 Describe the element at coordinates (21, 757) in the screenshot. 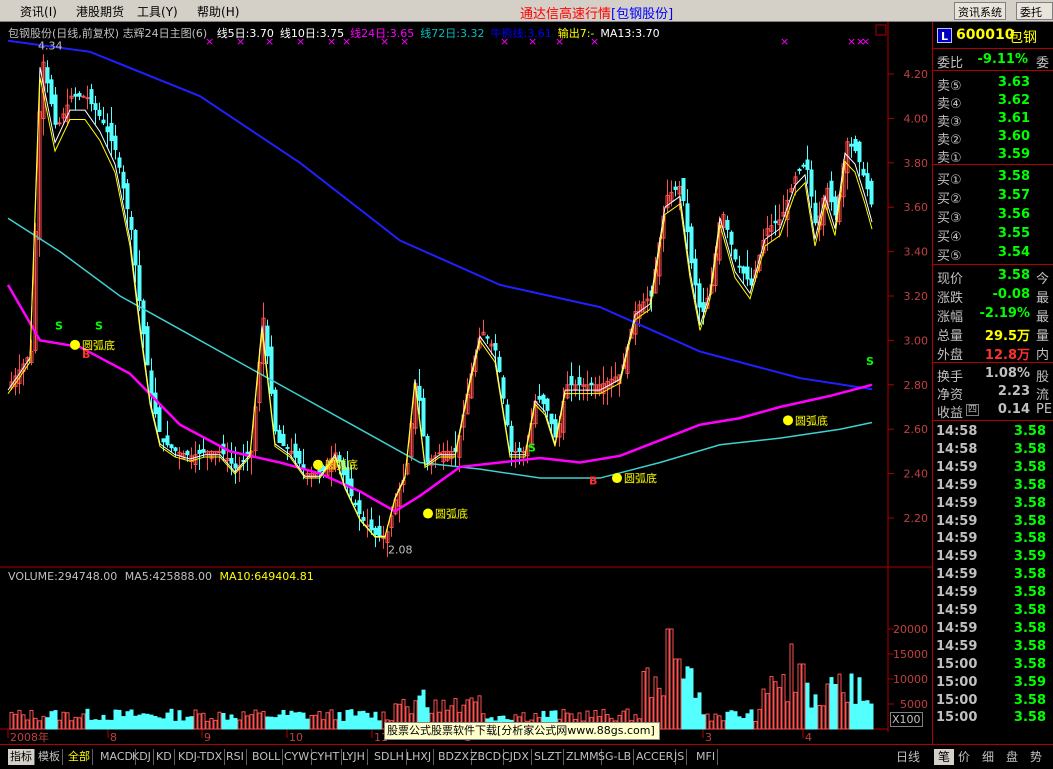

I see `tab-指标: 指标` at that location.